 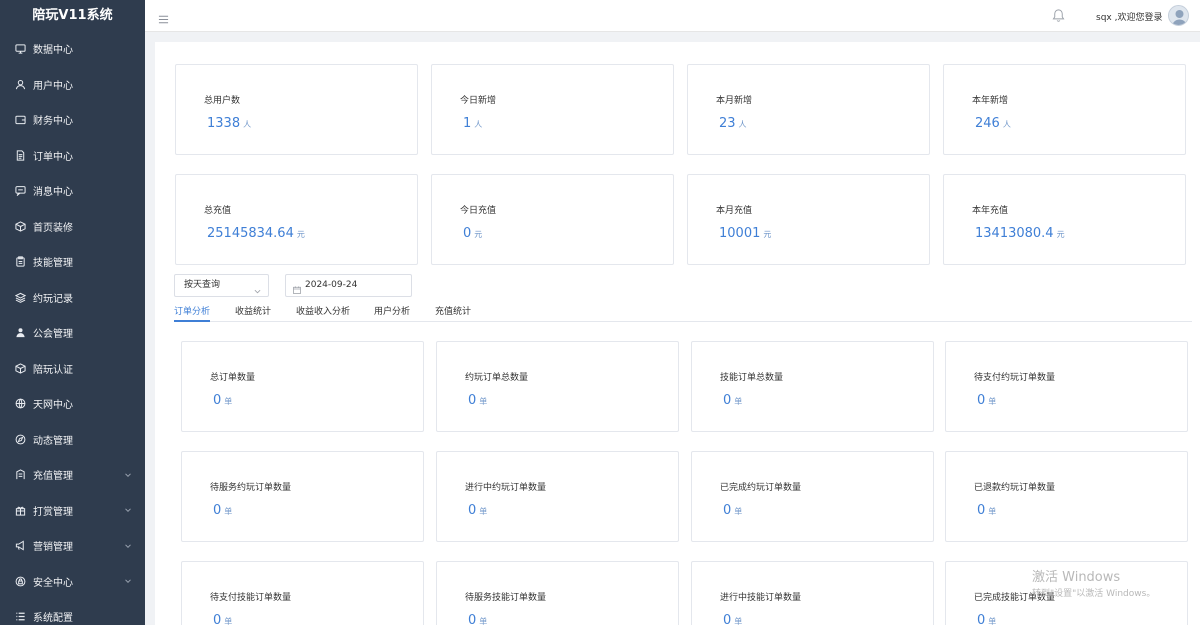 I want to click on sidebar-item-13: 充值管理, so click(x=72, y=475).